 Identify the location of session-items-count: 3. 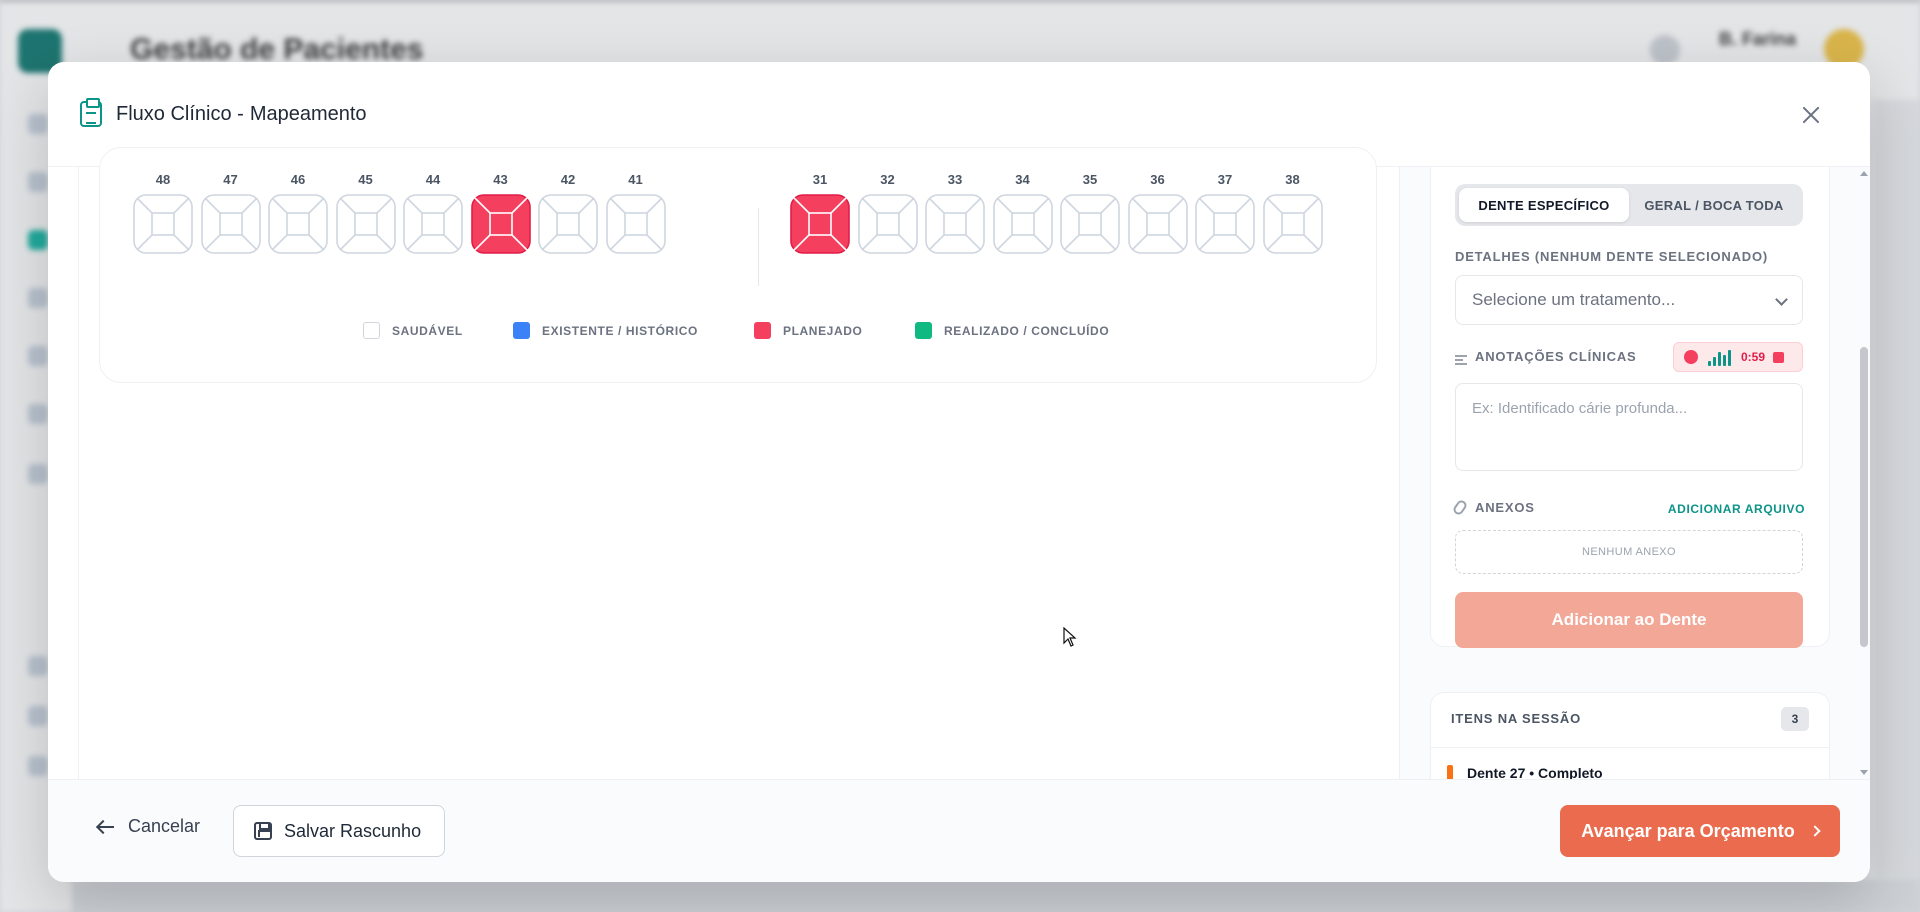
(1795, 719).